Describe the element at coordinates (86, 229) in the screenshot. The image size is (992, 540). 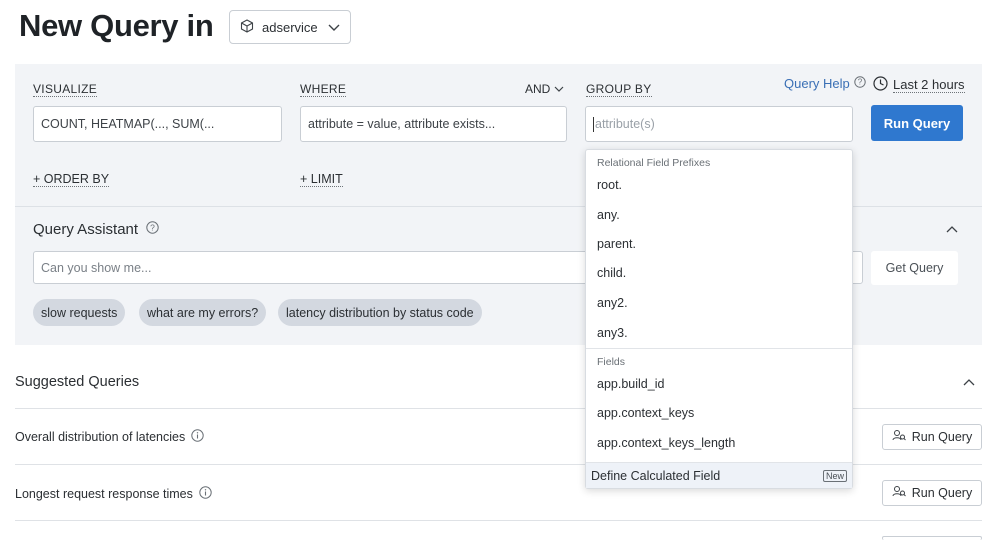
I see `query-assistant-title: Query Assistant` at that location.